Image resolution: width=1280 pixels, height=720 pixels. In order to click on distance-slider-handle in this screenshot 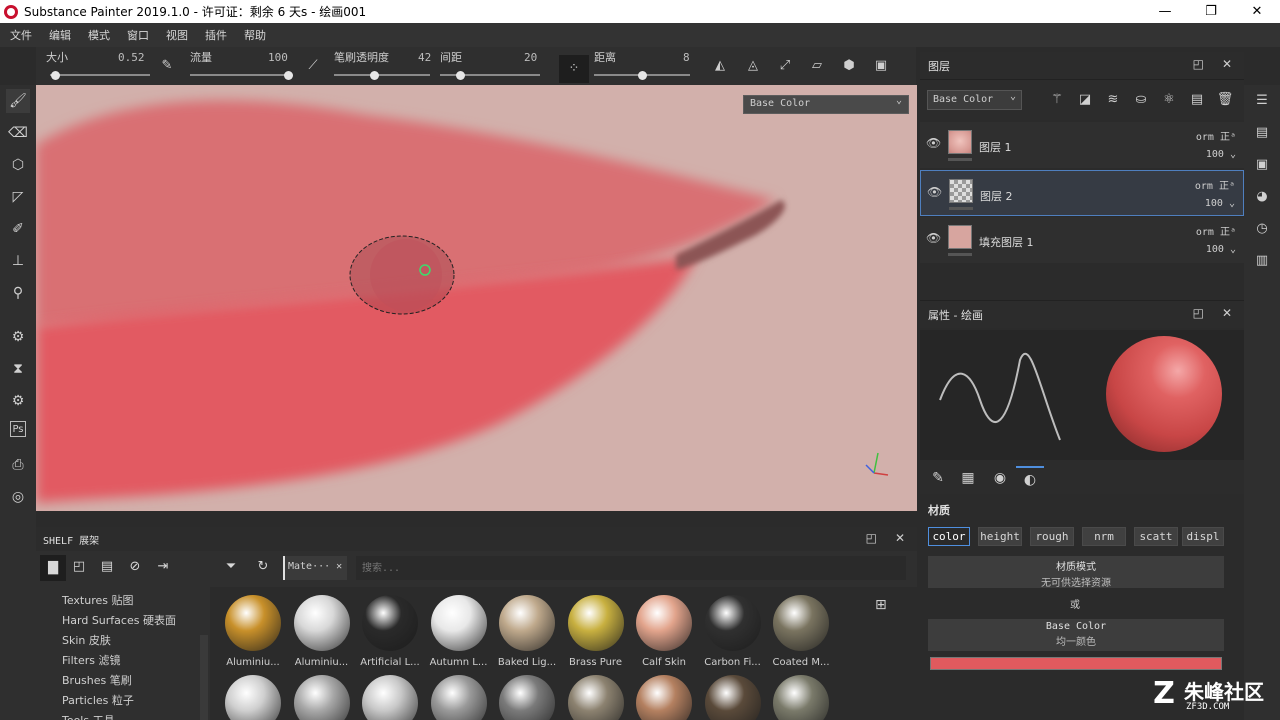, I will do `click(642, 75)`.